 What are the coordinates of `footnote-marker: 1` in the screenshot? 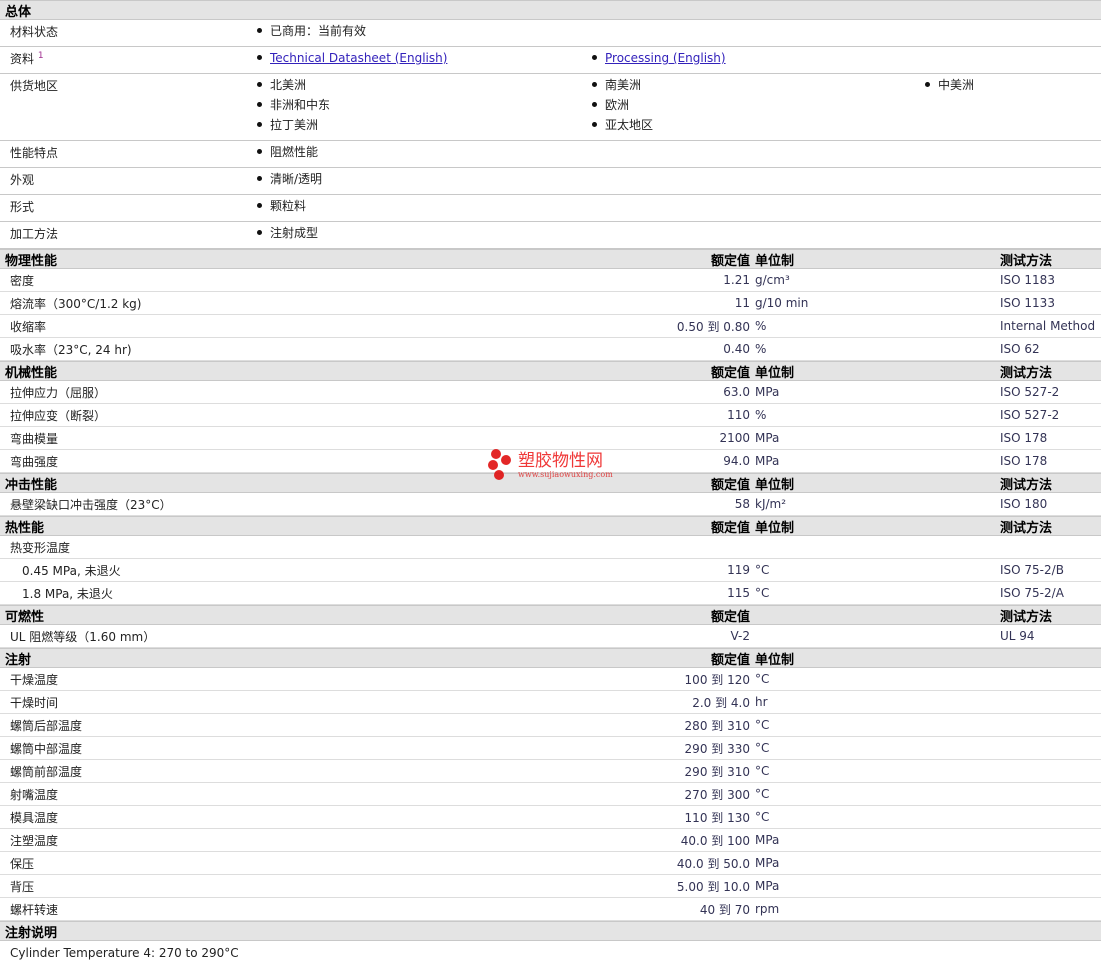 It's located at (40, 56).